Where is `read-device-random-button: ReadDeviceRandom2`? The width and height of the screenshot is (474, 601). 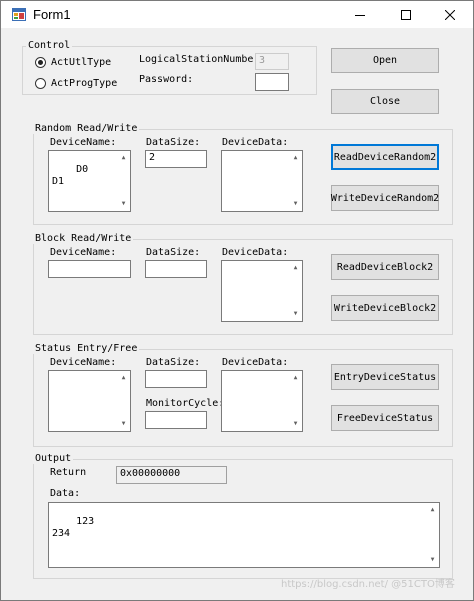
read-device-random-button: ReadDeviceRandom2 is located at coordinates (385, 157).